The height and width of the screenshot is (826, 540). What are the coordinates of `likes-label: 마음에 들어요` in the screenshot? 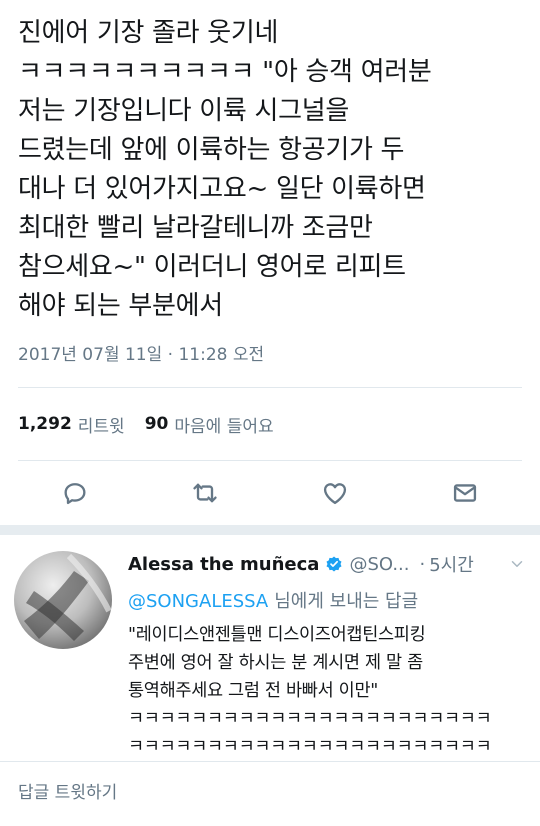 It's located at (224, 426).